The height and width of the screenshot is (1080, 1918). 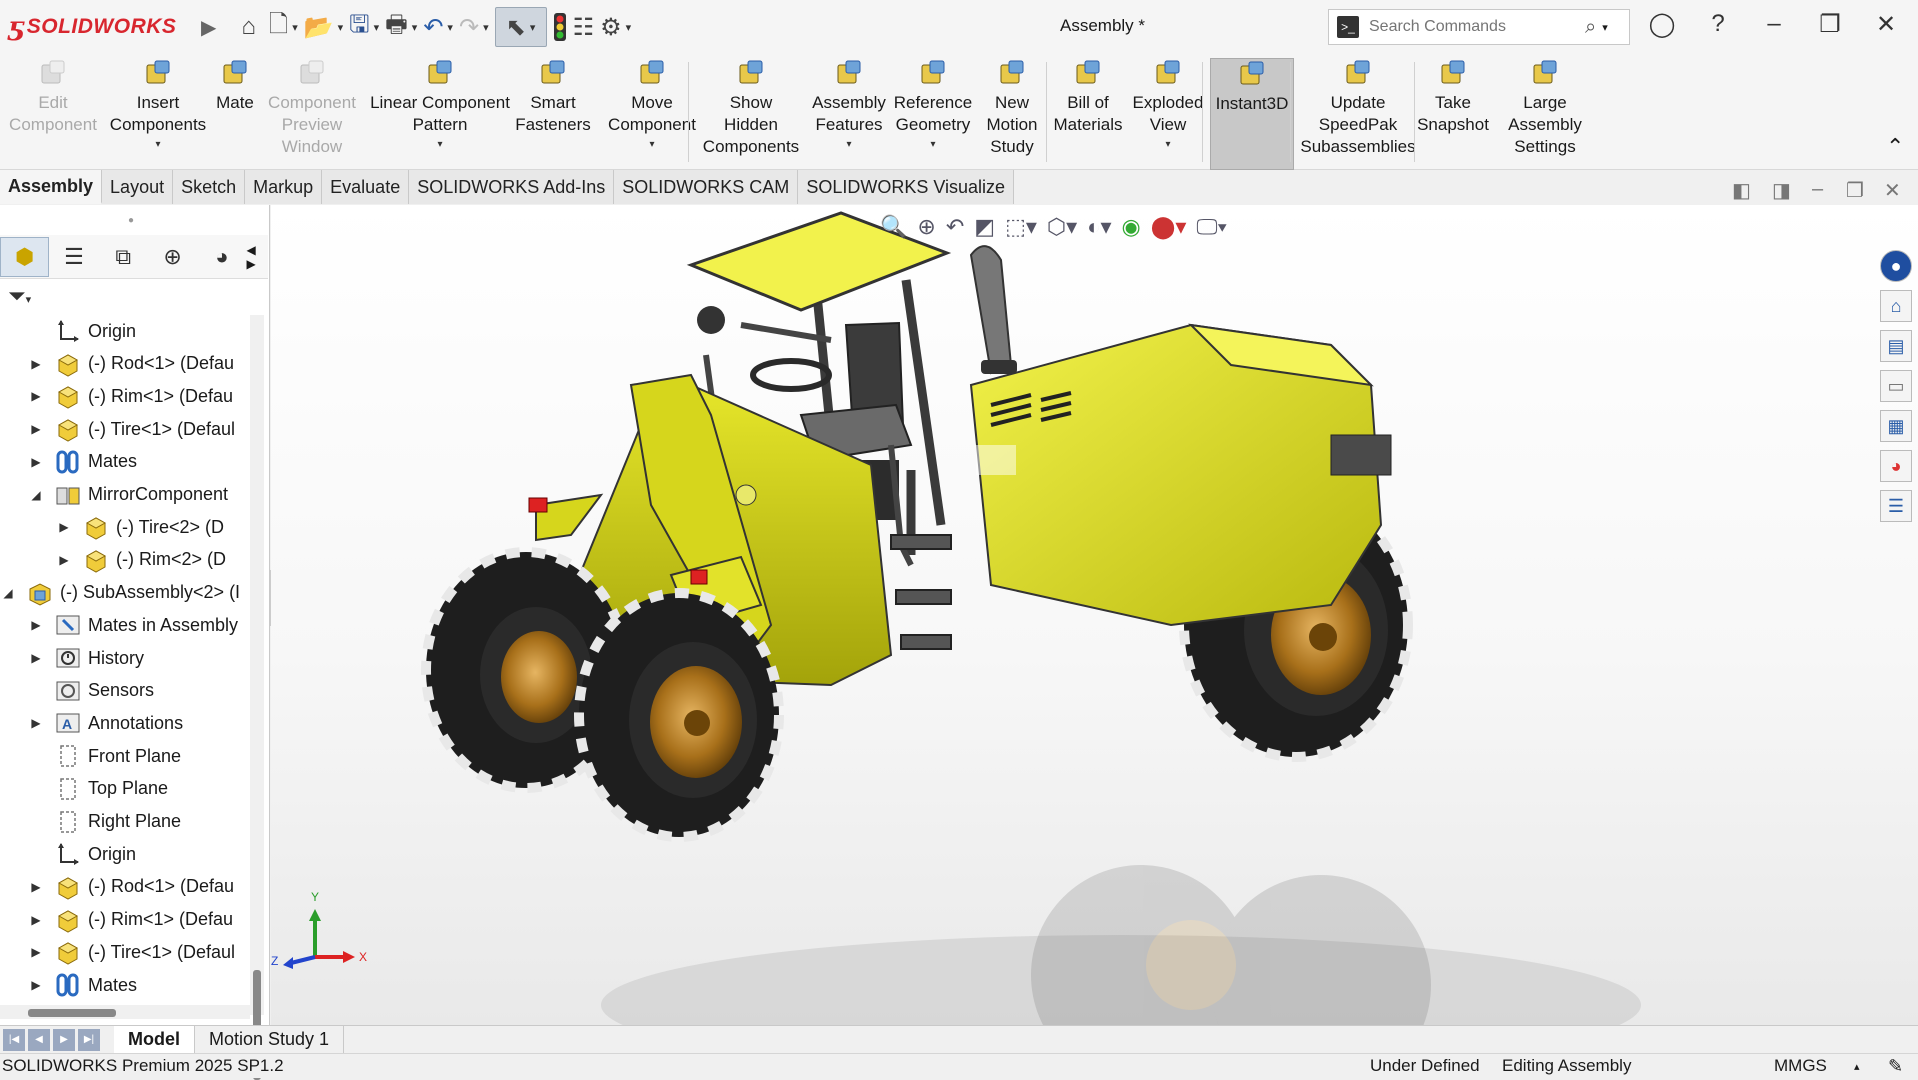 What do you see at coordinates (53, 114) in the screenshot?
I see `cmd-edit-component-button: Edit Component` at bounding box center [53, 114].